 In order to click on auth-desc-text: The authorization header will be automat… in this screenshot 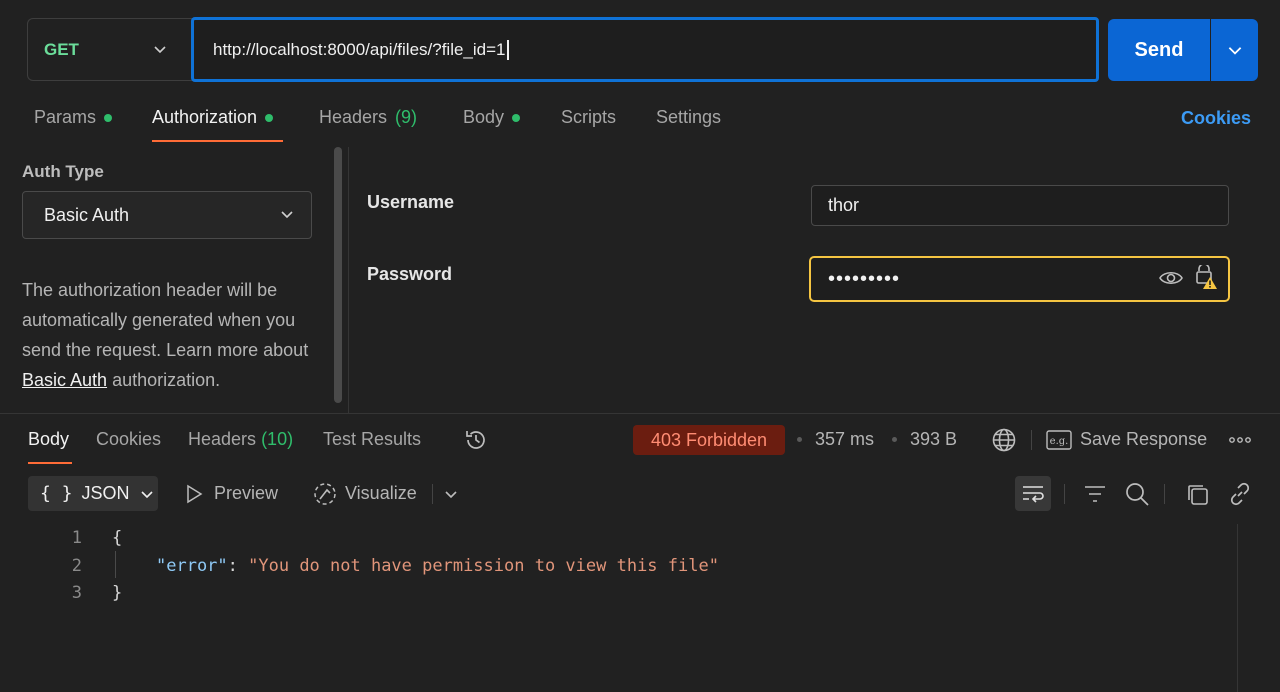, I will do `click(165, 320)`.